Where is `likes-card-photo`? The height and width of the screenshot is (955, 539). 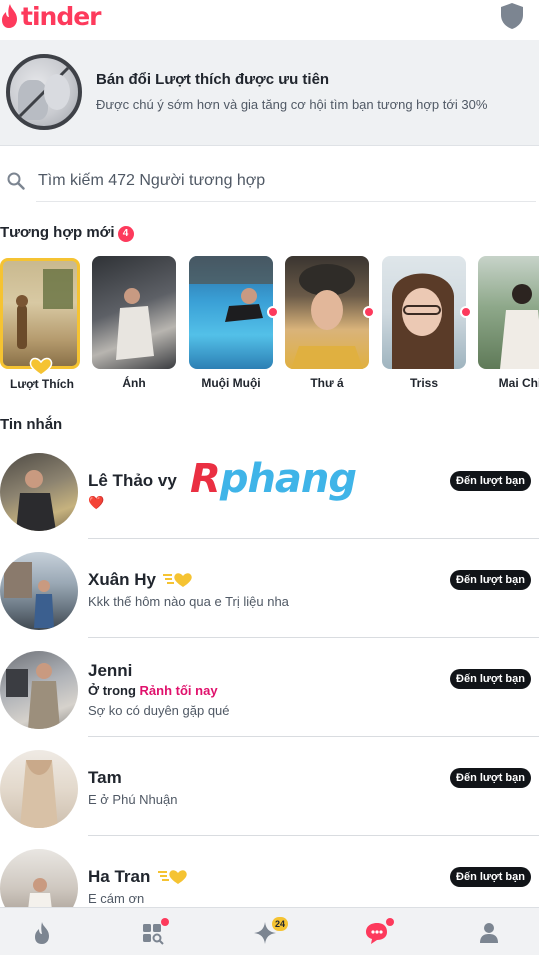
likes-card-photo is located at coordinates (40, 313).